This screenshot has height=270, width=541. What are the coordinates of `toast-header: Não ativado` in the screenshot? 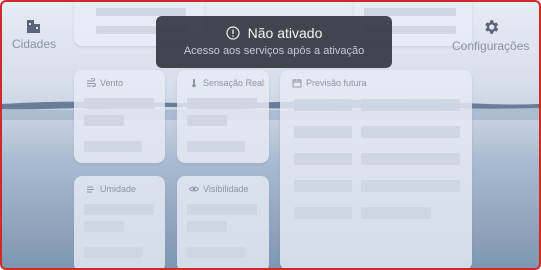 It's located at (274, 33).